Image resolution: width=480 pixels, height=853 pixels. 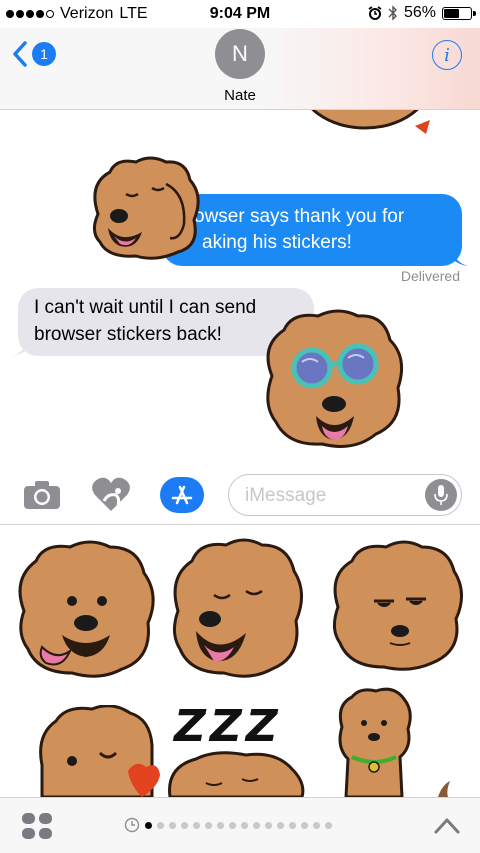 What do you see at coordinates (365, 124) in the screenshot?
I see `sticker-dog-partial` at bounding box center [365, 124].